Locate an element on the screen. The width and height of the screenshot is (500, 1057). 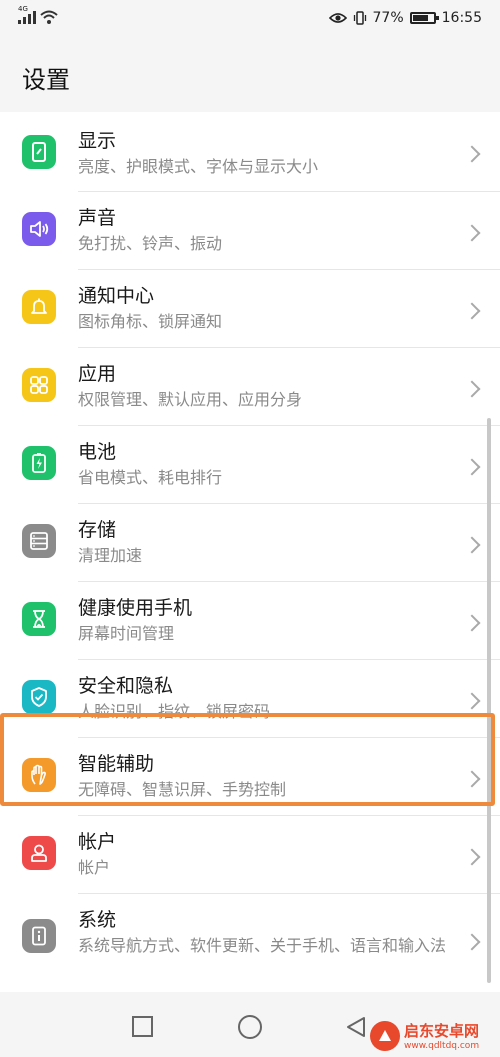
settings-item-title: 系统 is located at coordinates (97, 920).